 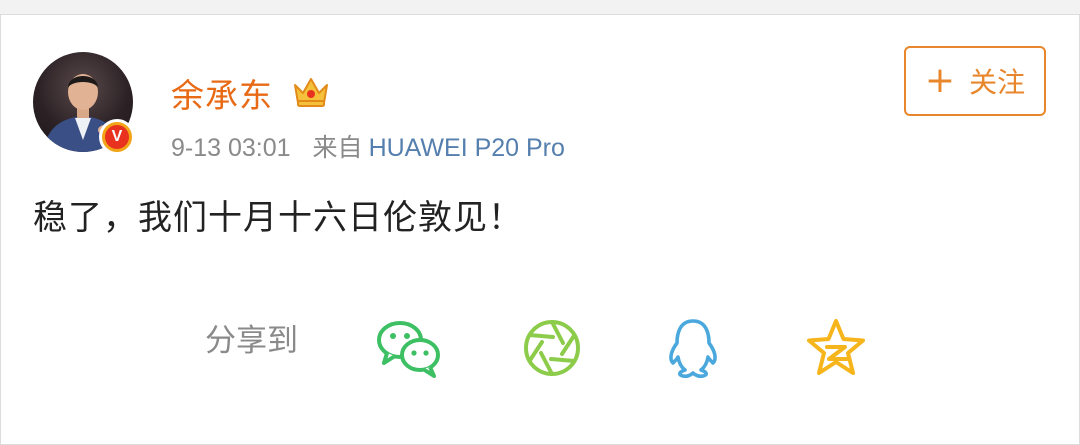 I want to click on source-prefix: 来自, so click(x=337, y=148).